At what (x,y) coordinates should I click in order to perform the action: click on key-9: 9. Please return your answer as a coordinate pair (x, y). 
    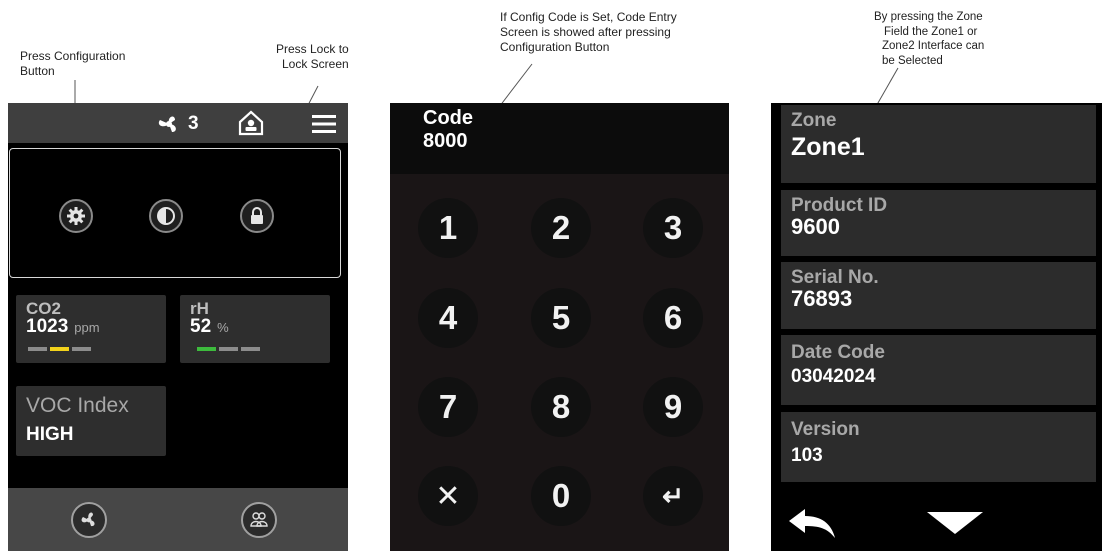
    Looking at the image, I should click on (673, 407).